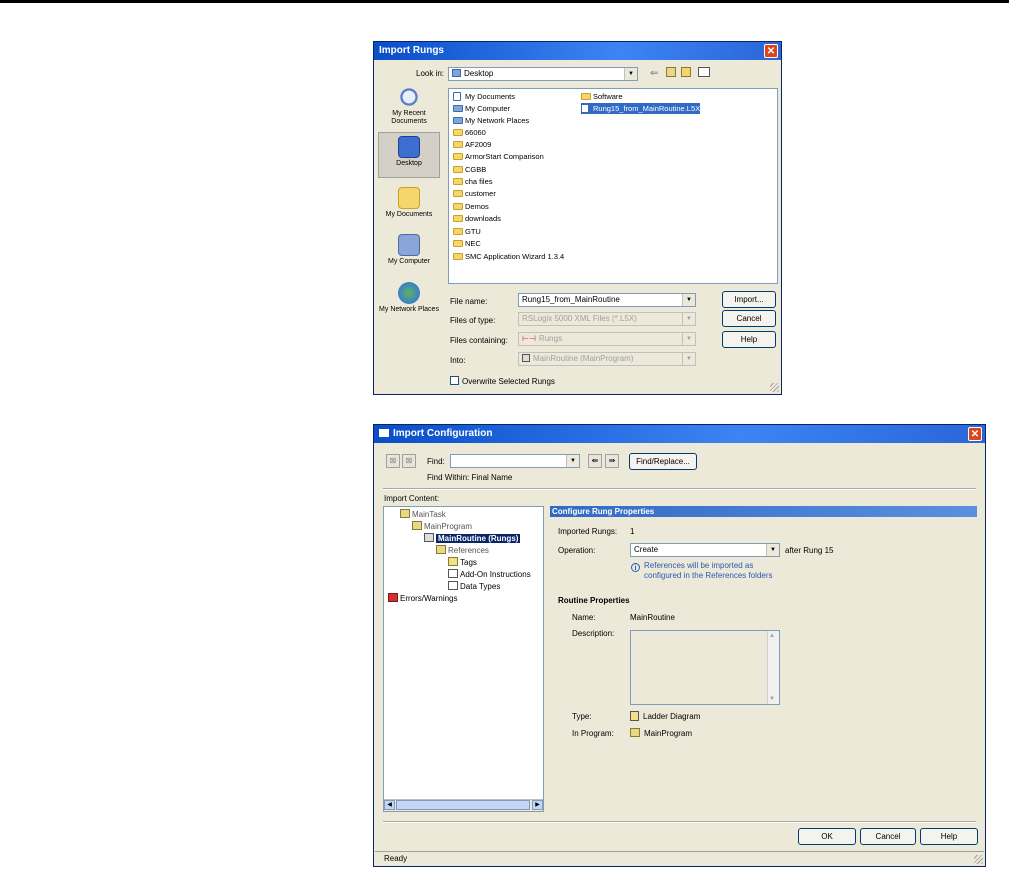 Image resolution: width=1009 pixels, height=869 pixels. I want to click on tree-node-errors: Errors/Warnings, so click(423, 598).